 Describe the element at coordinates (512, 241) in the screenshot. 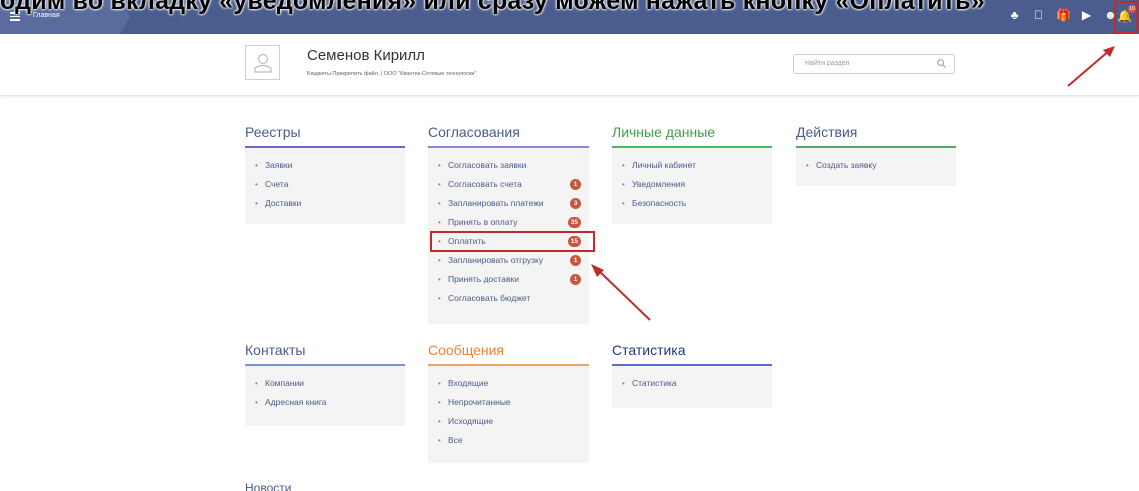

I see `list-item-pay: Оплатить15` at that location.